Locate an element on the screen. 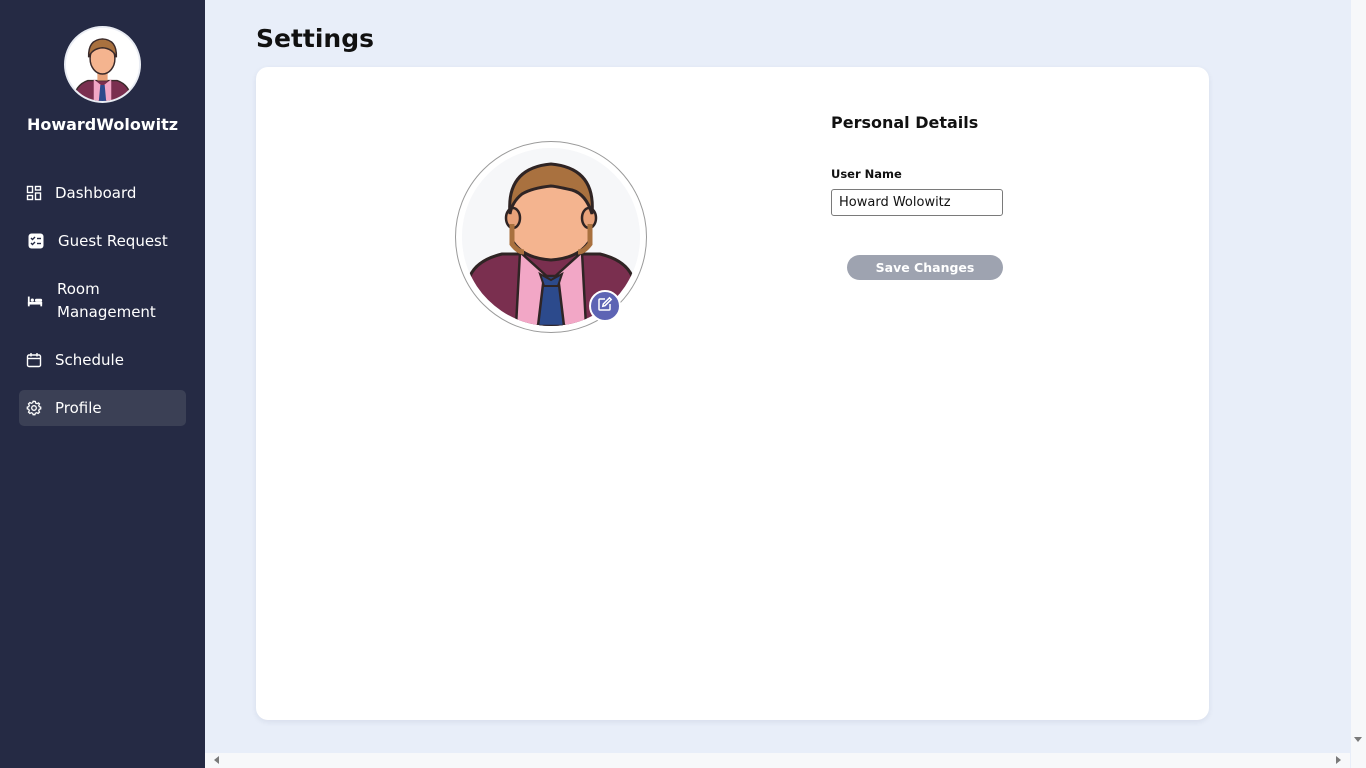  page-title: Settings is located at coordinates (315, 38).